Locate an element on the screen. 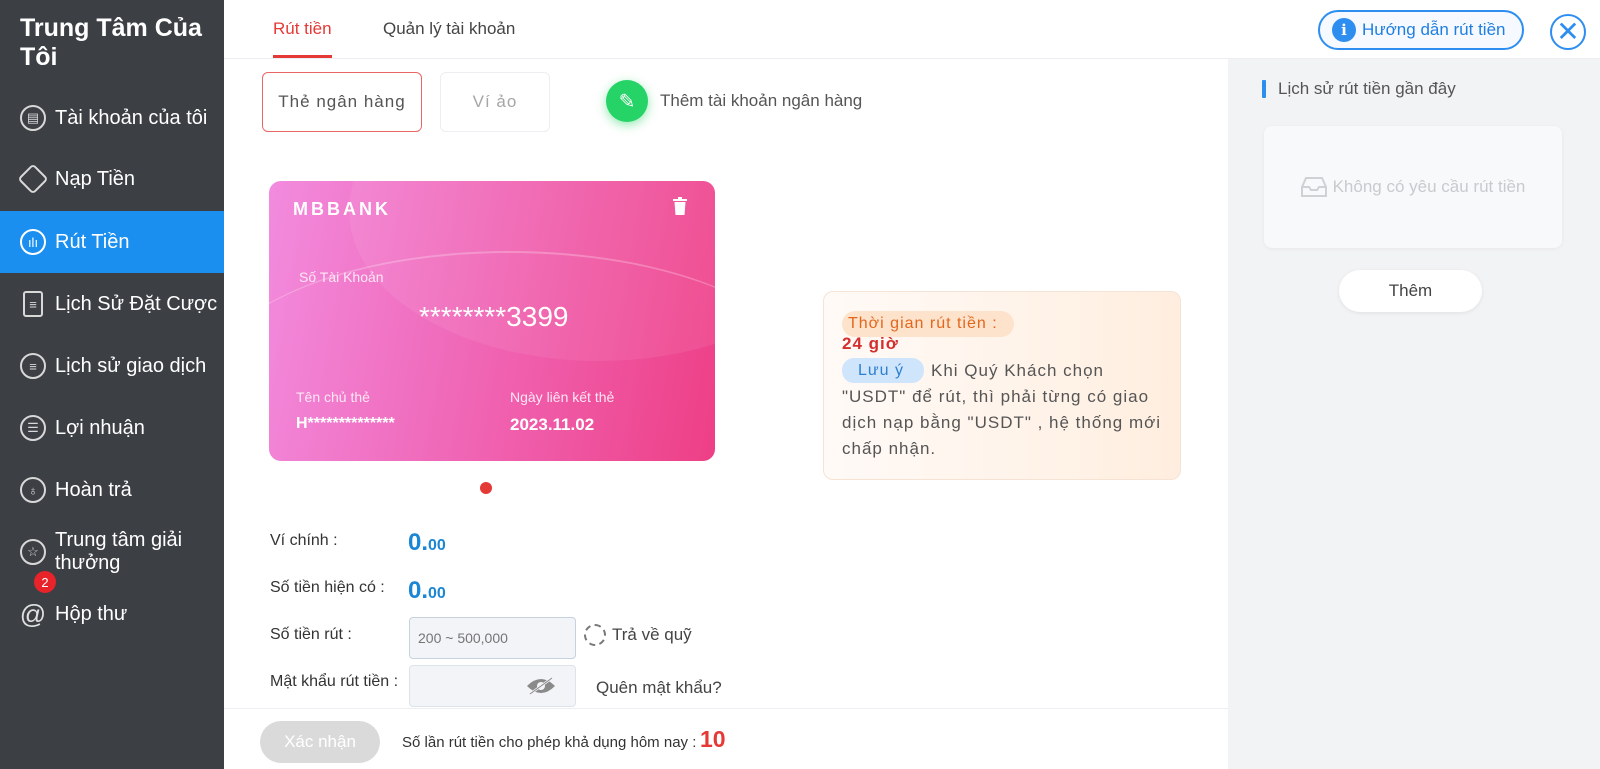 This screenshot has width=1600, height=769. add-bank-account-button: ✎ Thêm tài khoản ngân hàng is located at coordinates (734, 101).